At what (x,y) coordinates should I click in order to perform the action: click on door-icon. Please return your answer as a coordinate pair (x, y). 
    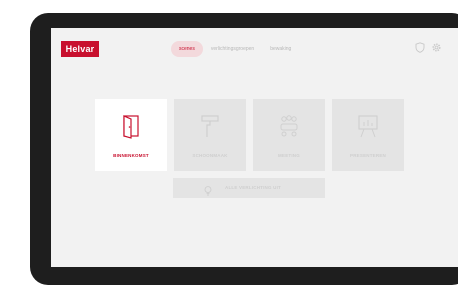
    Looking at the image, I should click on (131, 126).